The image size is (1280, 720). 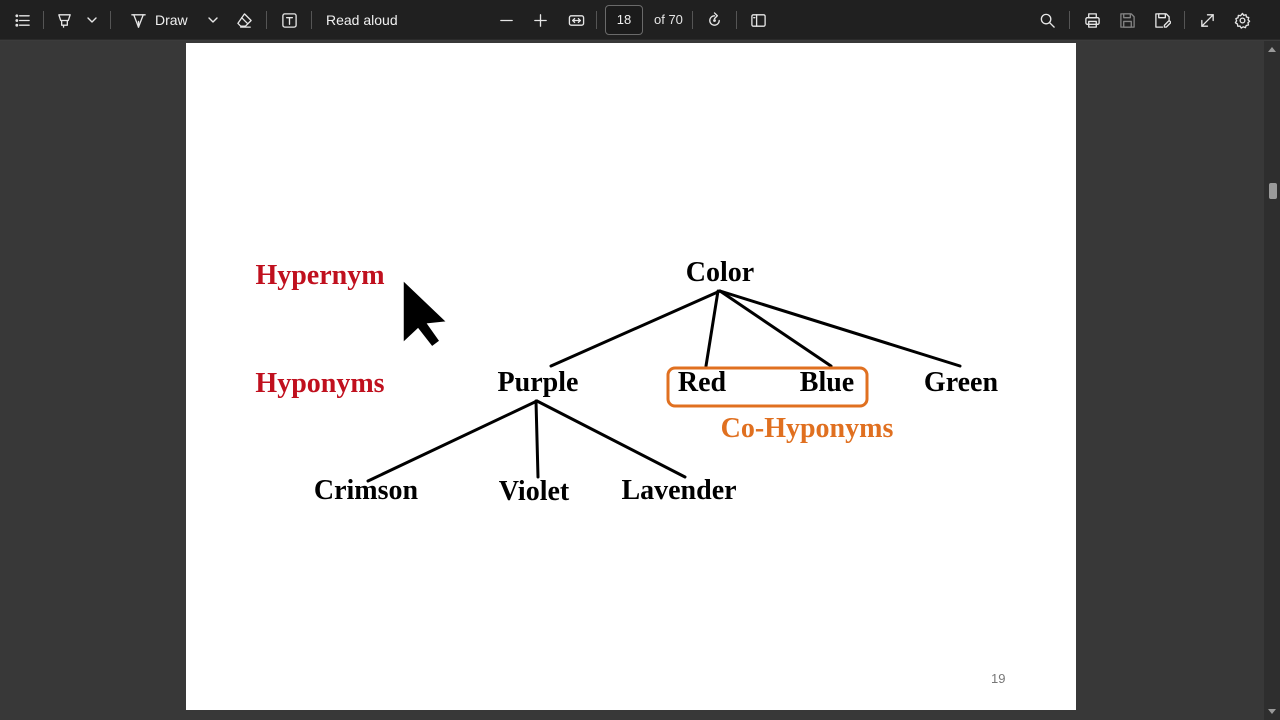 I want to click on edge-purple-violet, so click(x=537, y=439).